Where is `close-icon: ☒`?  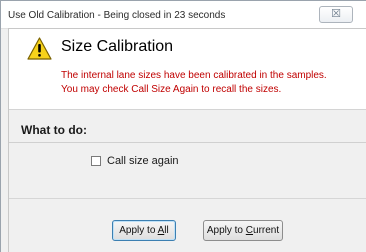
close-icon: ☒ is located at coordinates (336, 14).